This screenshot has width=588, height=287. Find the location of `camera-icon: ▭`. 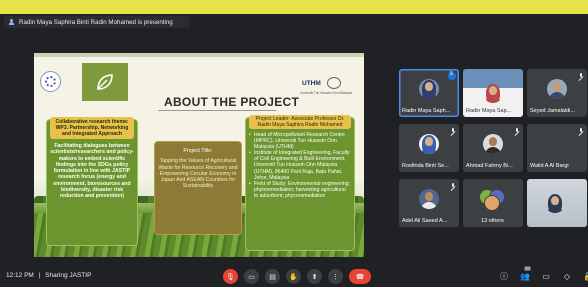

camera-icon: ▭ is located at coordinates (251, 277).